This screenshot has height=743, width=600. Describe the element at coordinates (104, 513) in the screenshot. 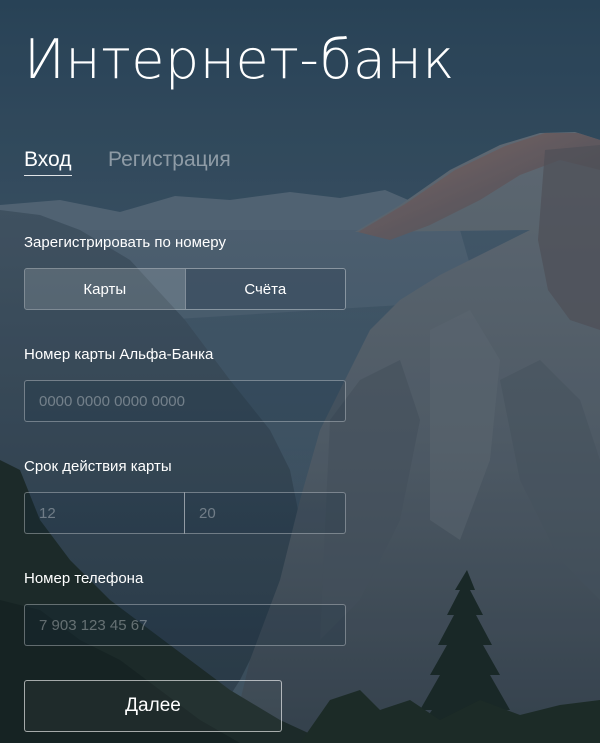

I see `expiry-month-input` at that location.